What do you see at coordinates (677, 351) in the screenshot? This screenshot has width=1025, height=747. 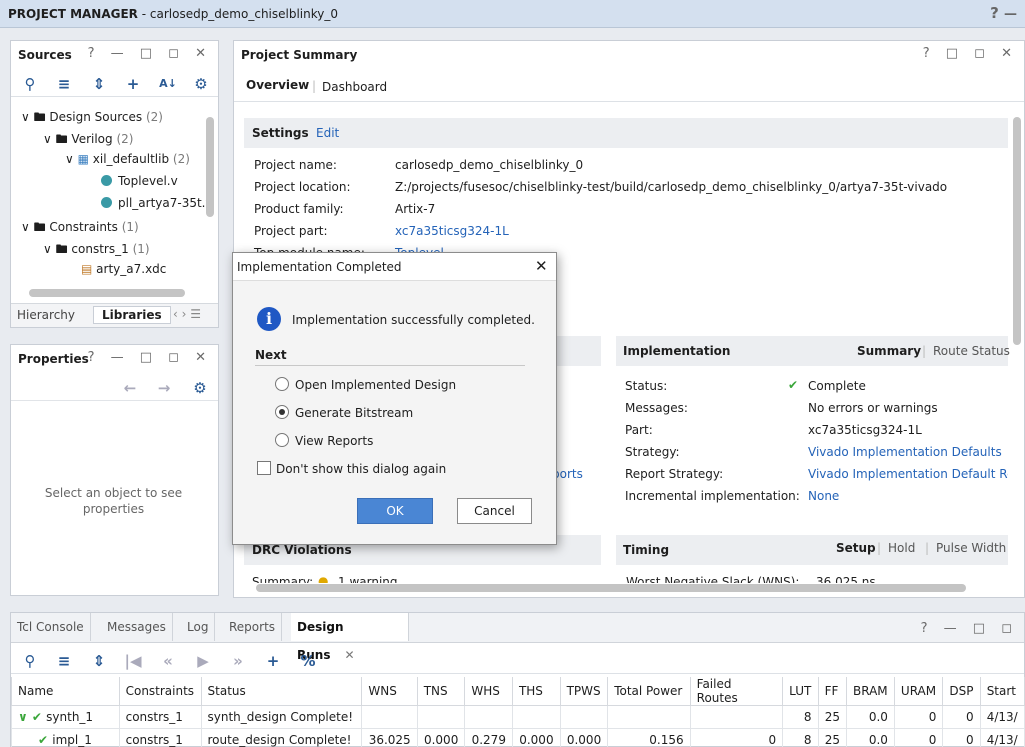 I see `implementation-label: Implementation` at bounding box center [677, 351].